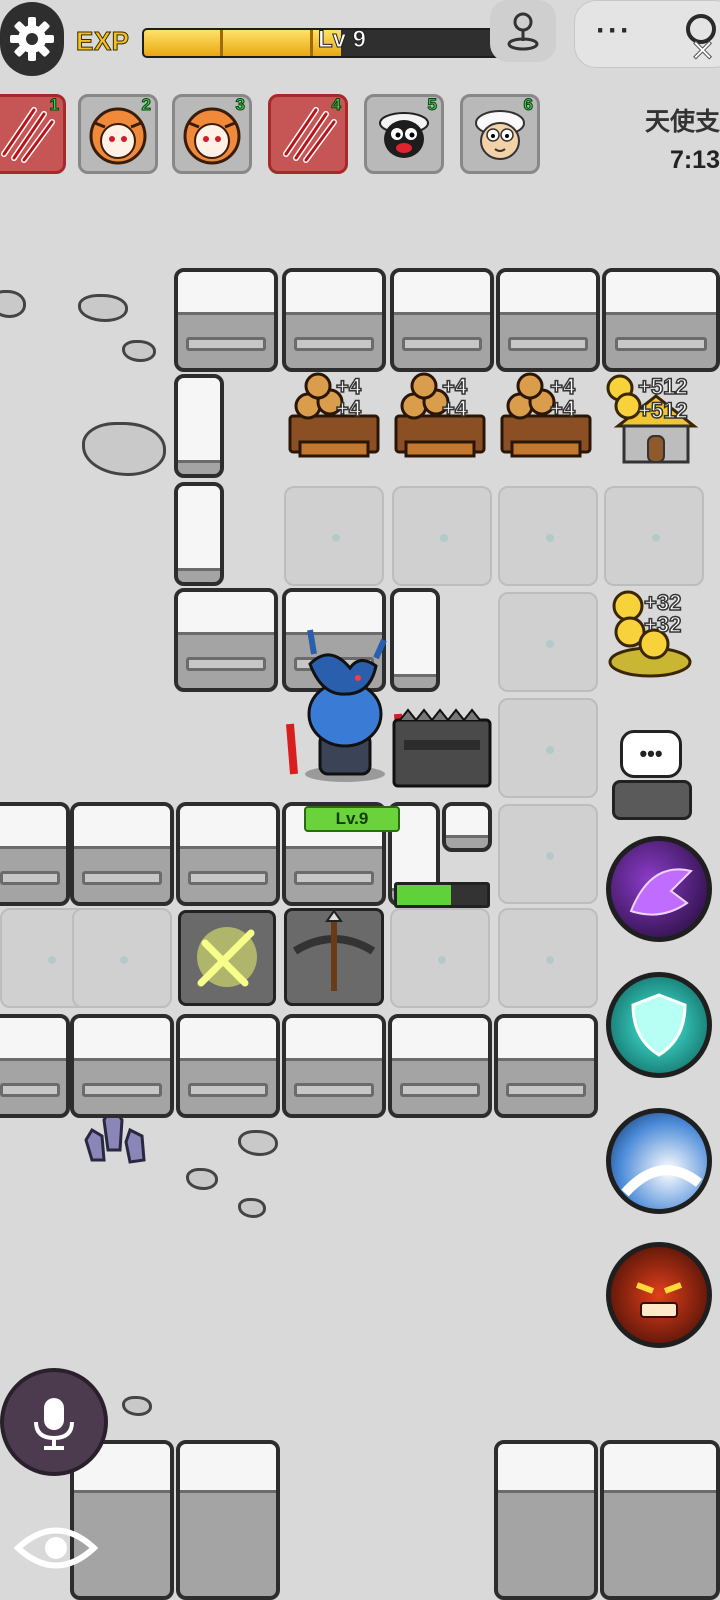  What do you see at coordinates (467, 827) in the screenshot?
I see `wall-cap` at bounding box center [467, 827].